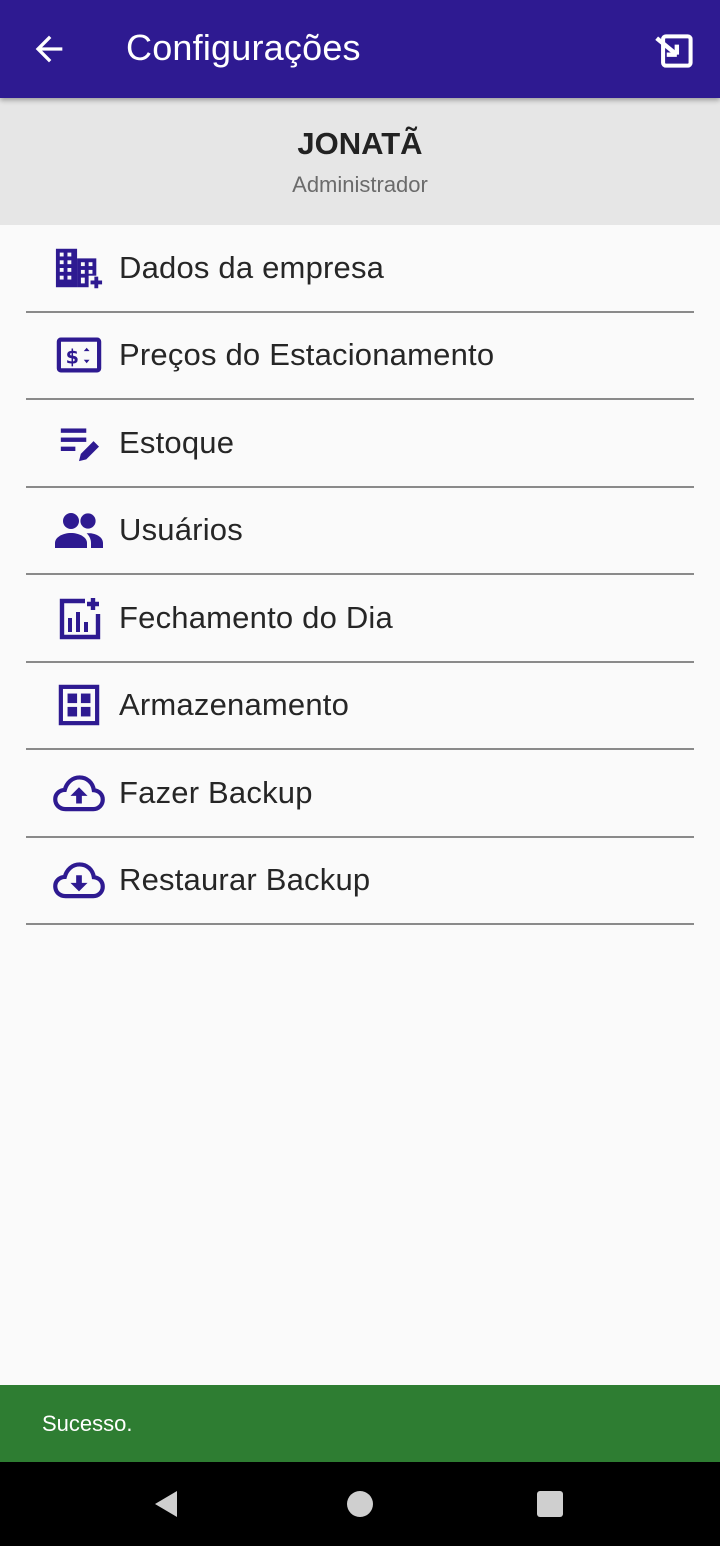 This screenshot has width=720, height=1546. I want to click on menu-item-restaurar-backup: Restaurar Backup, so click(360, 881).